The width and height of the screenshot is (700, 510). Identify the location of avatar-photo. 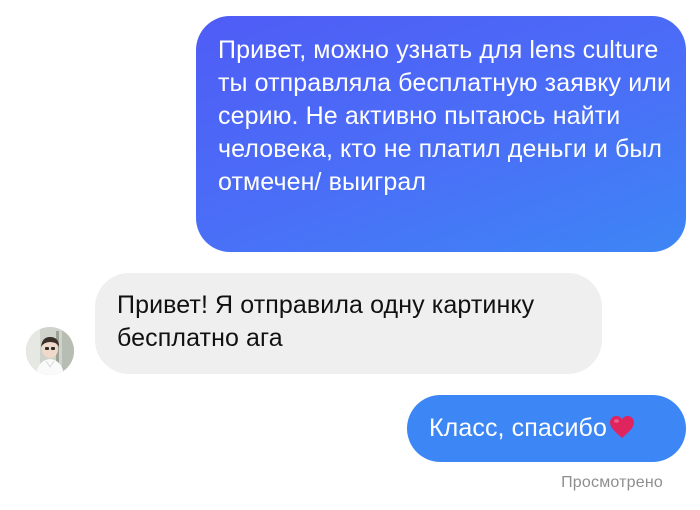
(50, 351).